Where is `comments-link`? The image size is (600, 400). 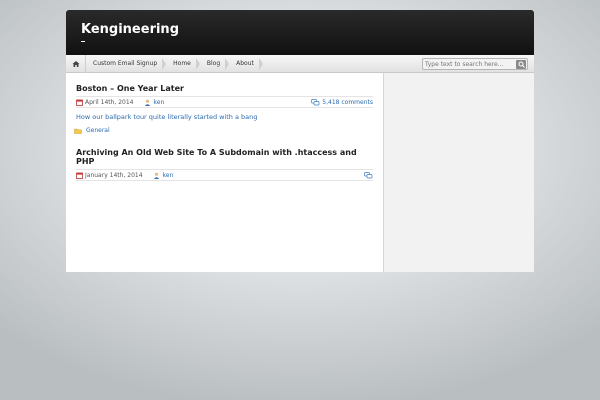
comments-link is located at coordinates (368, 175).